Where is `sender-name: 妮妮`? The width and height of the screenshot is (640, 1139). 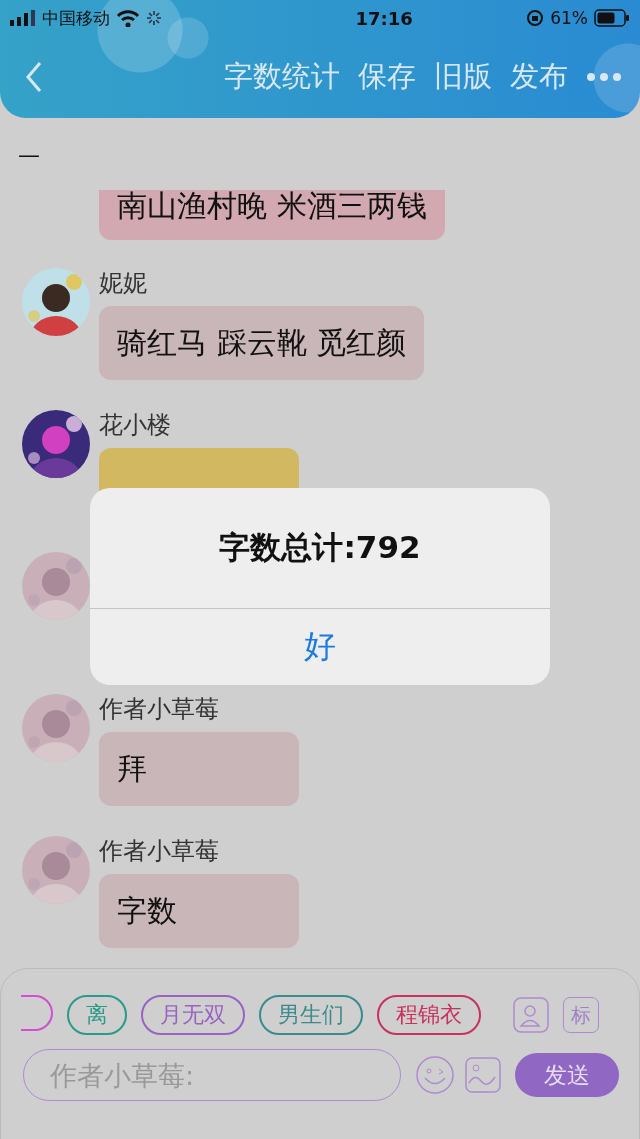 sender-name: 妮妮 is located at coordinates (123, 283).